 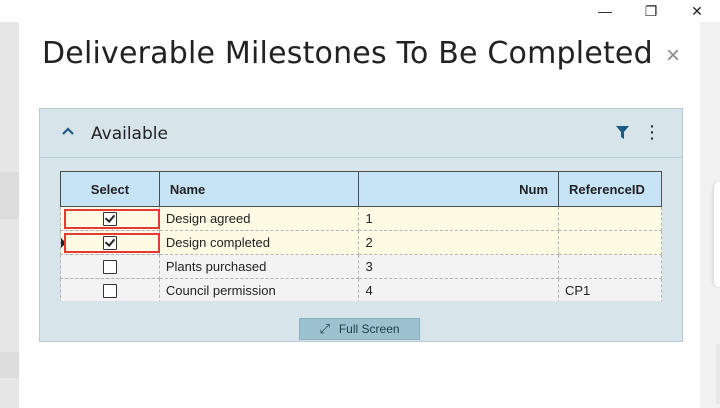 I want to click on num-cell: 4, so click(x=458, y=289).